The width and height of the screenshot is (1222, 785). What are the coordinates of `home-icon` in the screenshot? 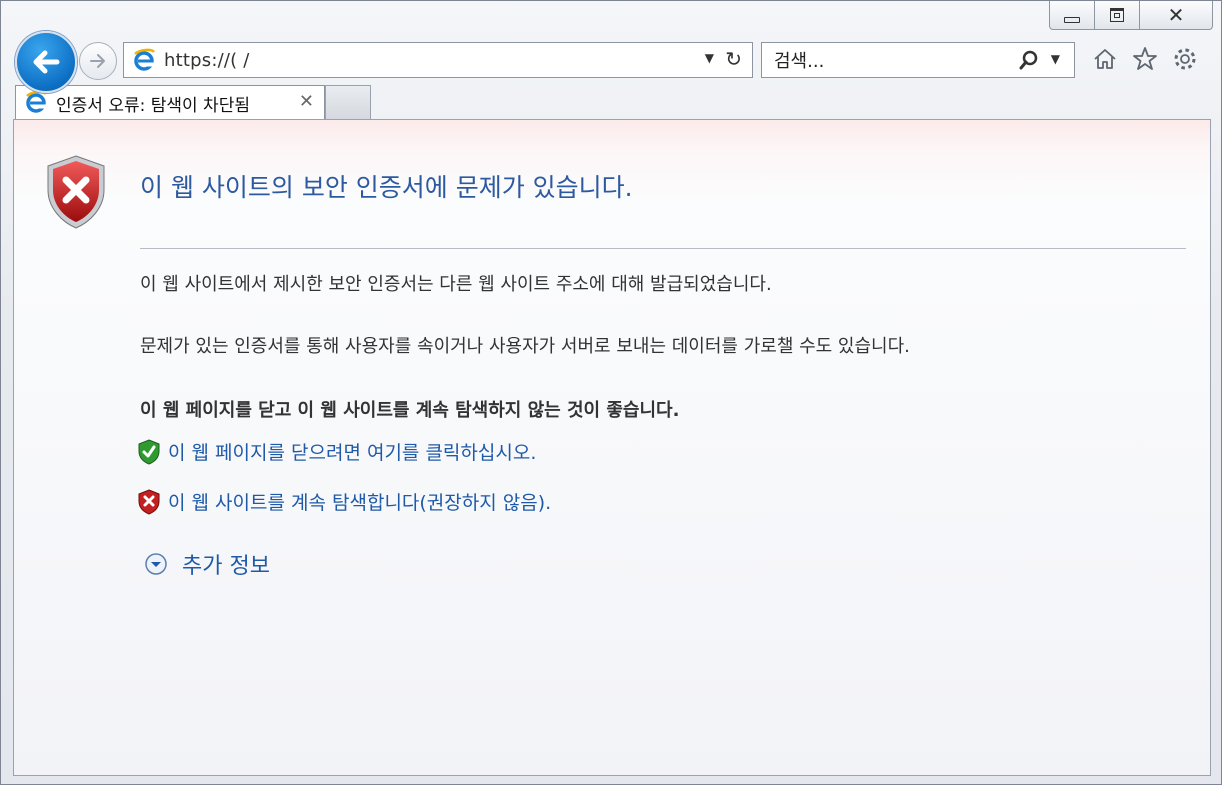 It's located at (1105, 59).